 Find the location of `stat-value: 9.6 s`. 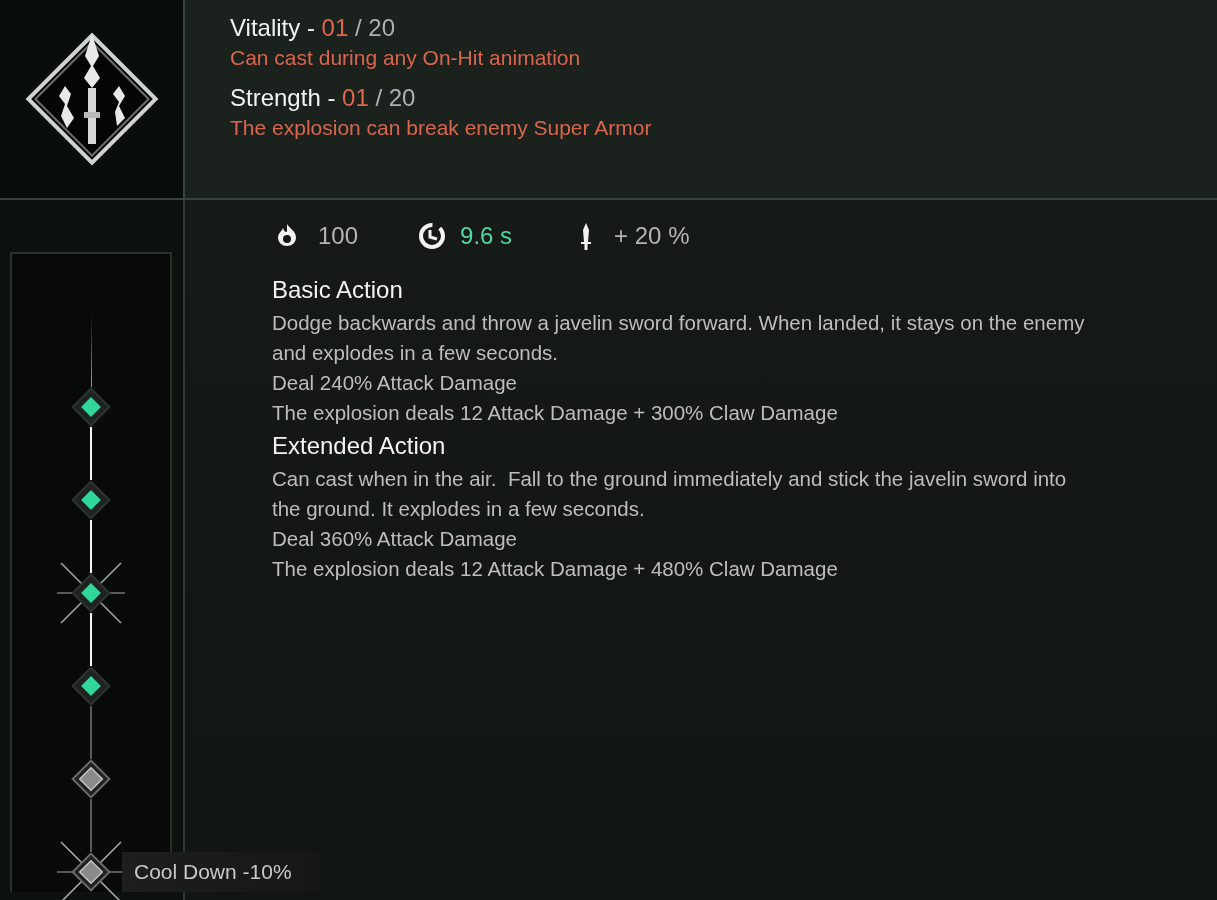

stat-value: 9.6 s is located at coordinates (486, 236).